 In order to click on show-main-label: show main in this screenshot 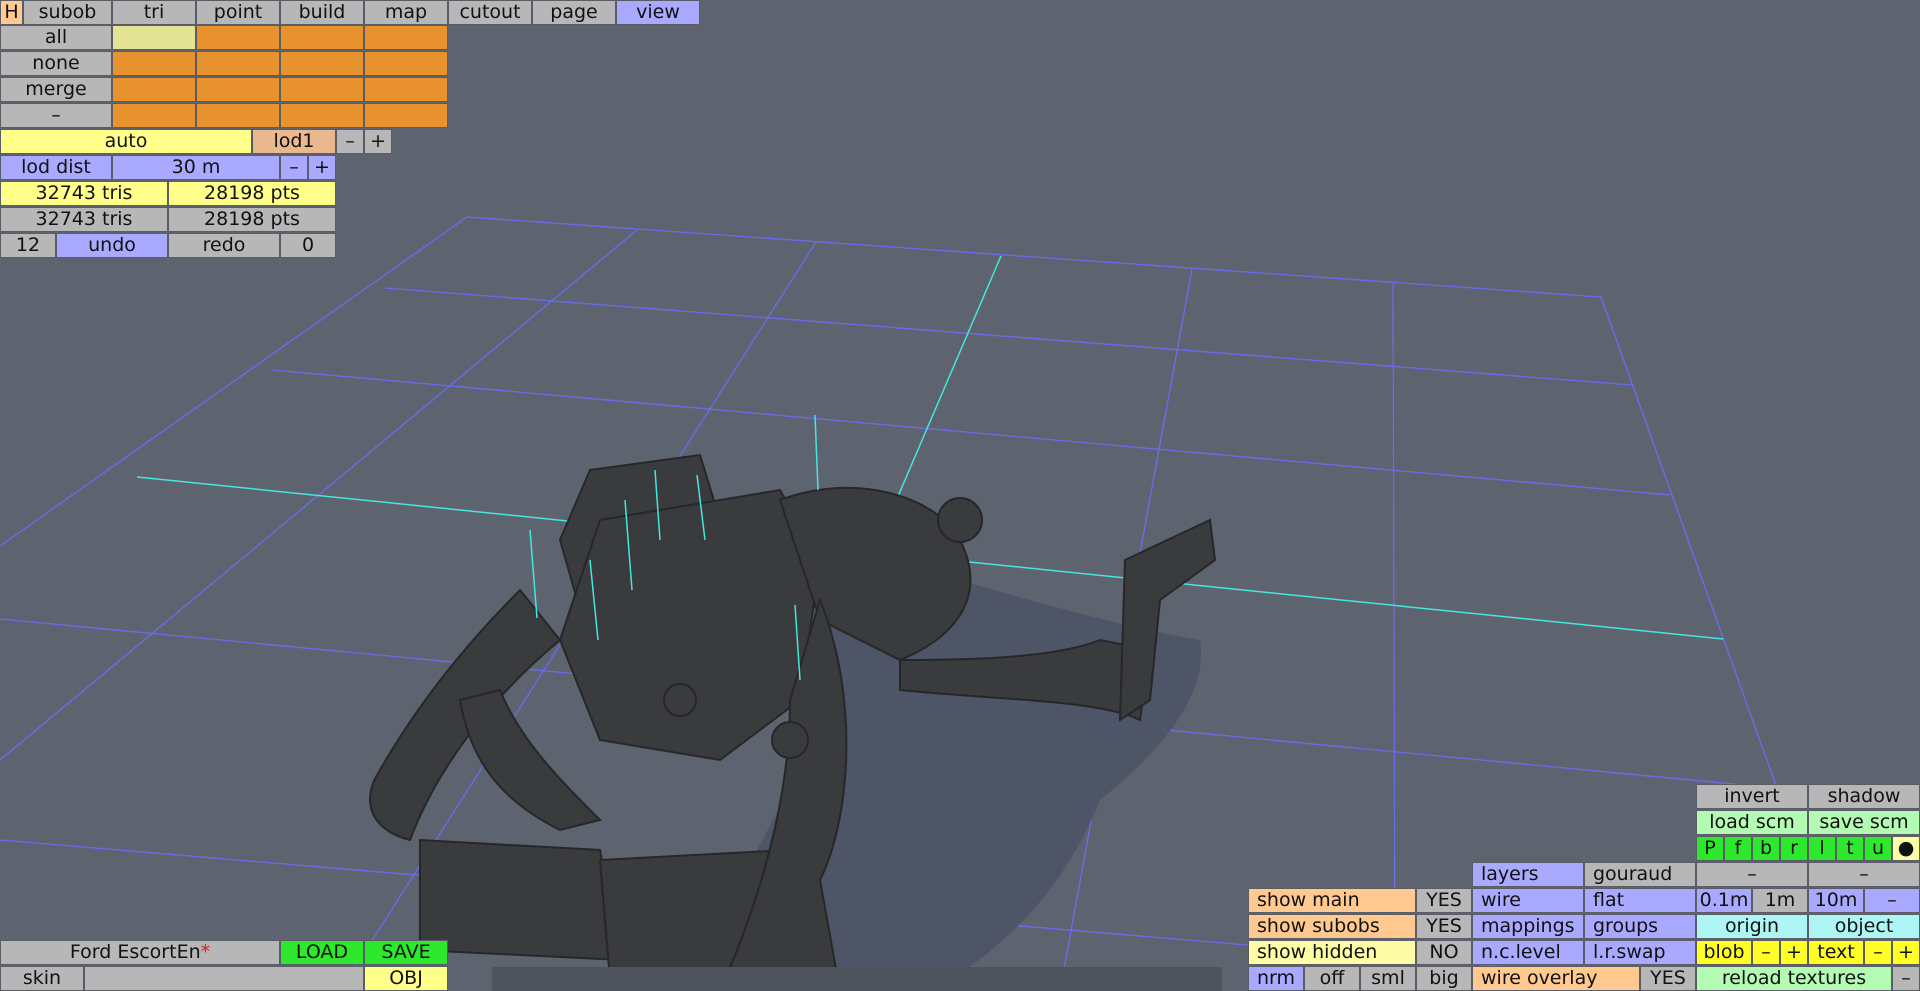, I will do `click(1332, 900)`.